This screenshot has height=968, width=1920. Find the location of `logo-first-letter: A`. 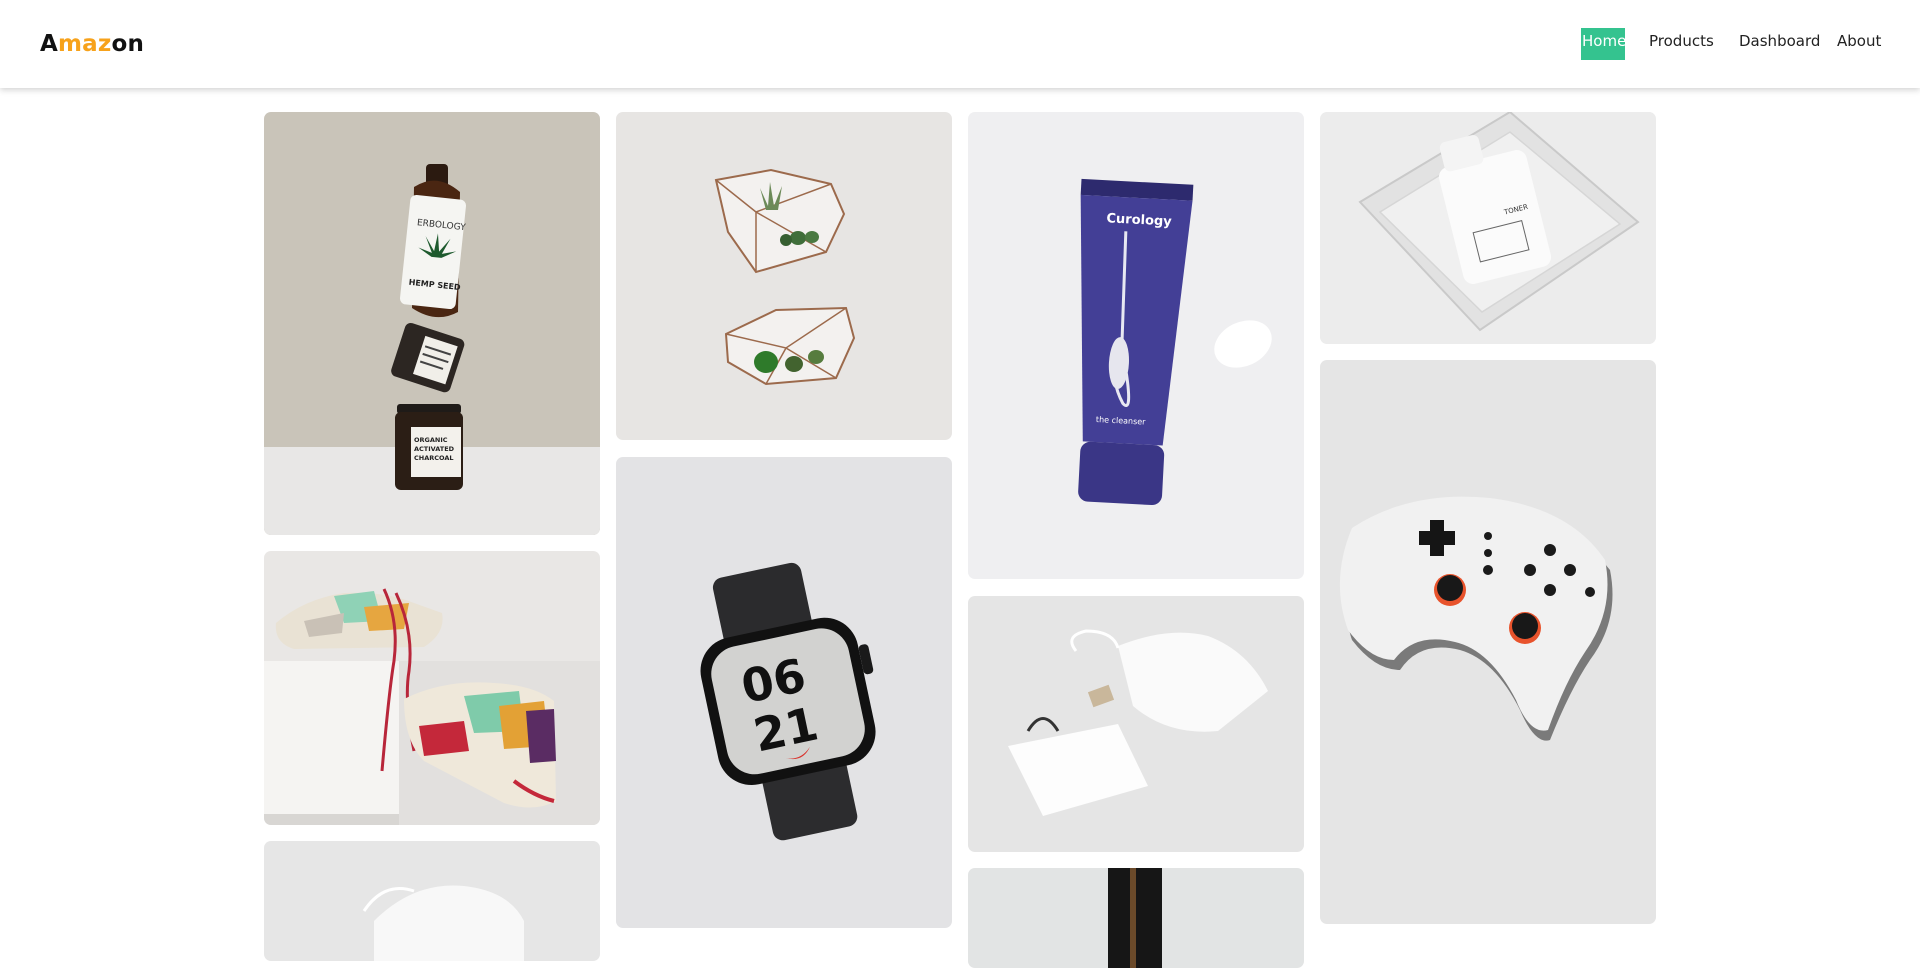

logo-first-letter: A is located at coordinates (49, 44).